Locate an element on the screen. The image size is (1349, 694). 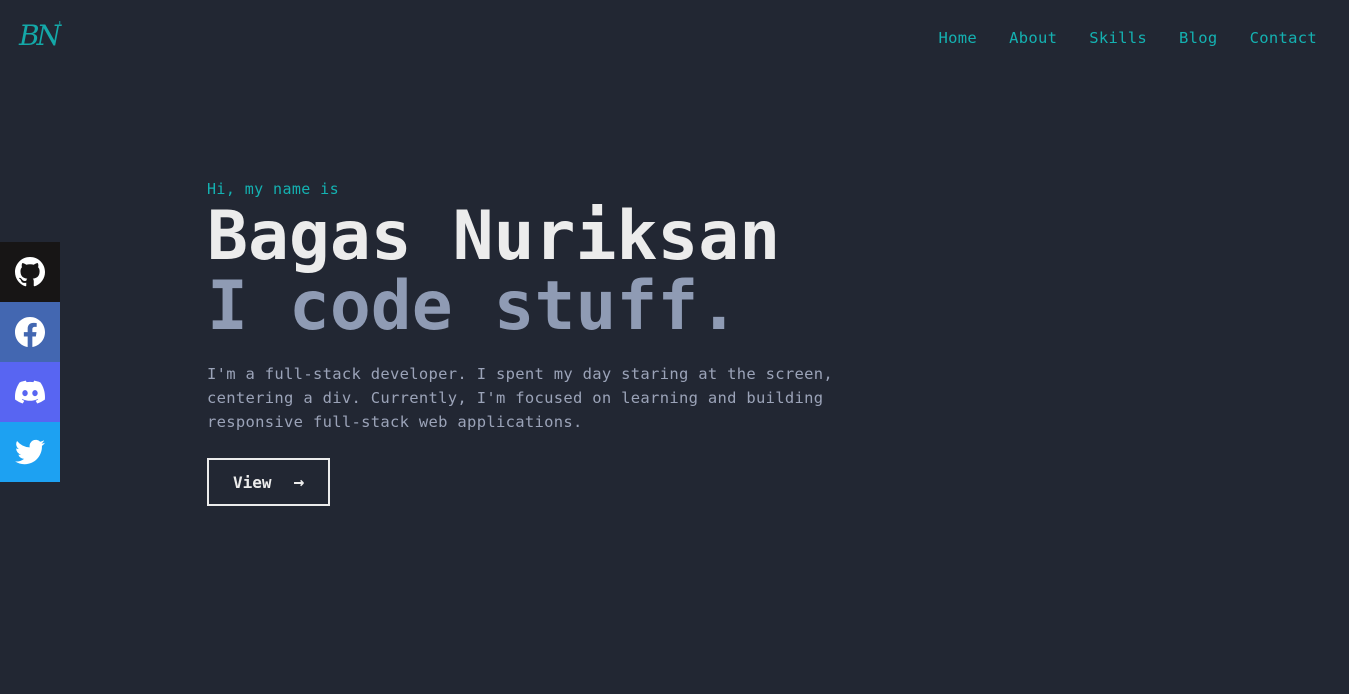
twitter-link is located at coordinates (30, 452).